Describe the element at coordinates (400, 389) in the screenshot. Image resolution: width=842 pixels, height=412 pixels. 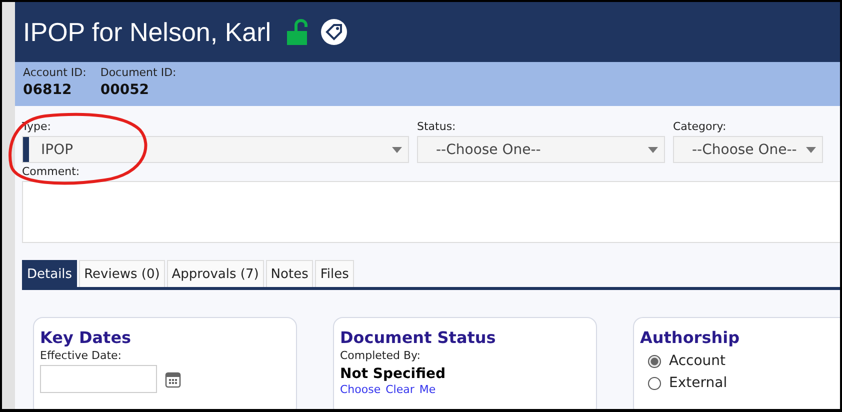
I see `link: Clear` at that location.